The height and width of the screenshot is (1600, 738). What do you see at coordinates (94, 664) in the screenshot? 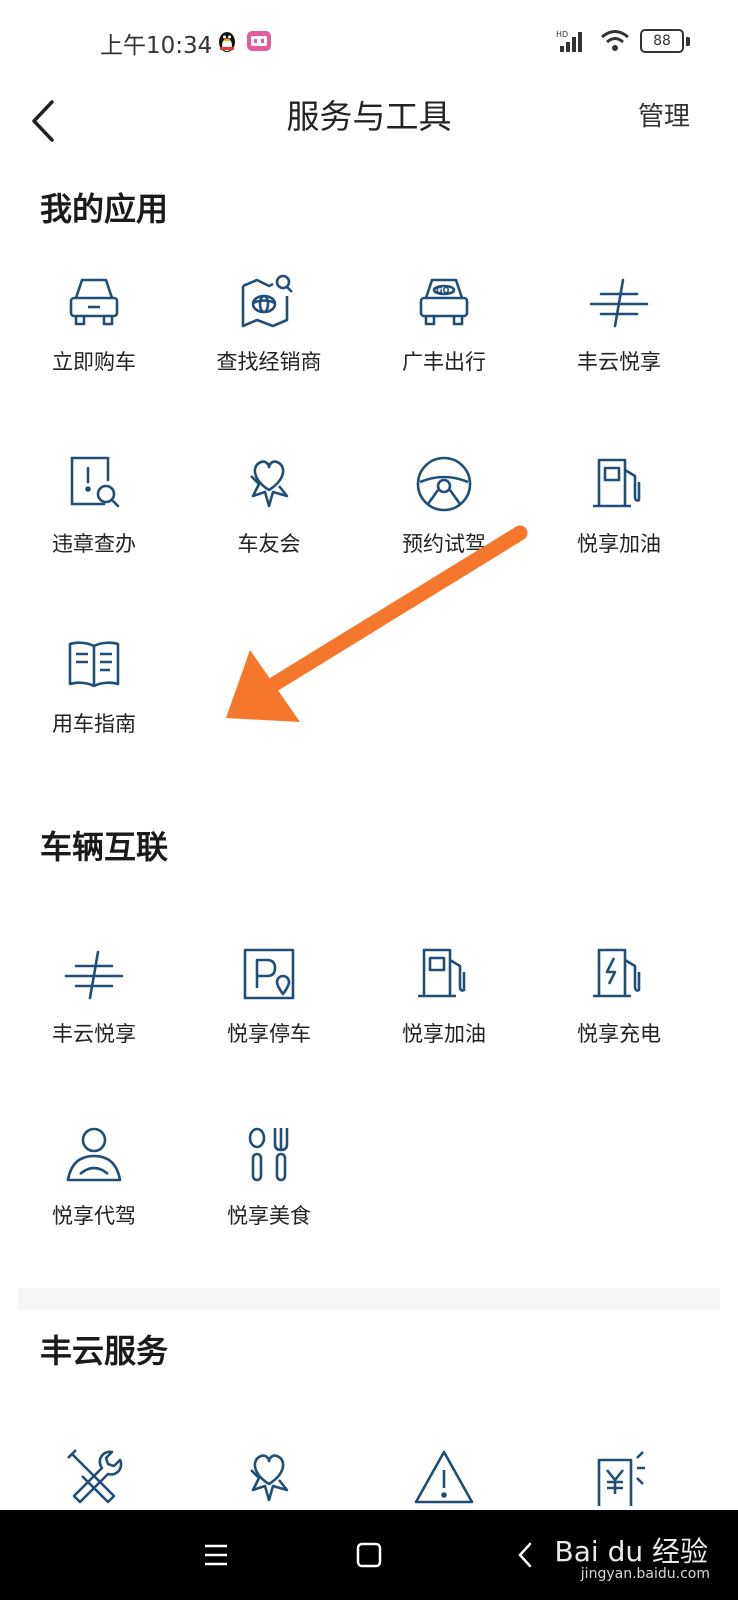
I see `guide-book-icon` at bounding box center [94, 664].